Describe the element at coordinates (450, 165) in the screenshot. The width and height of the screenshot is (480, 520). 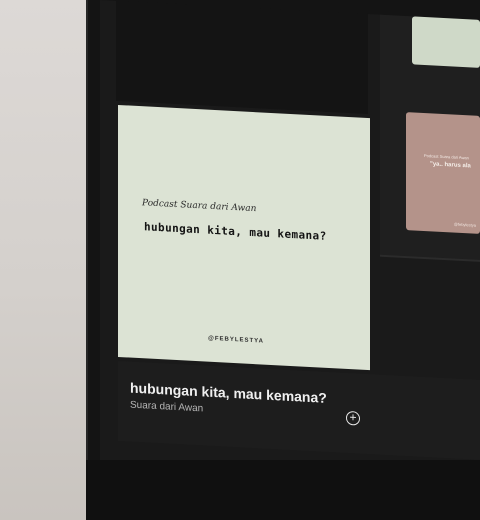
I see `side-card-quote: "ya.. harus ala` at that location.